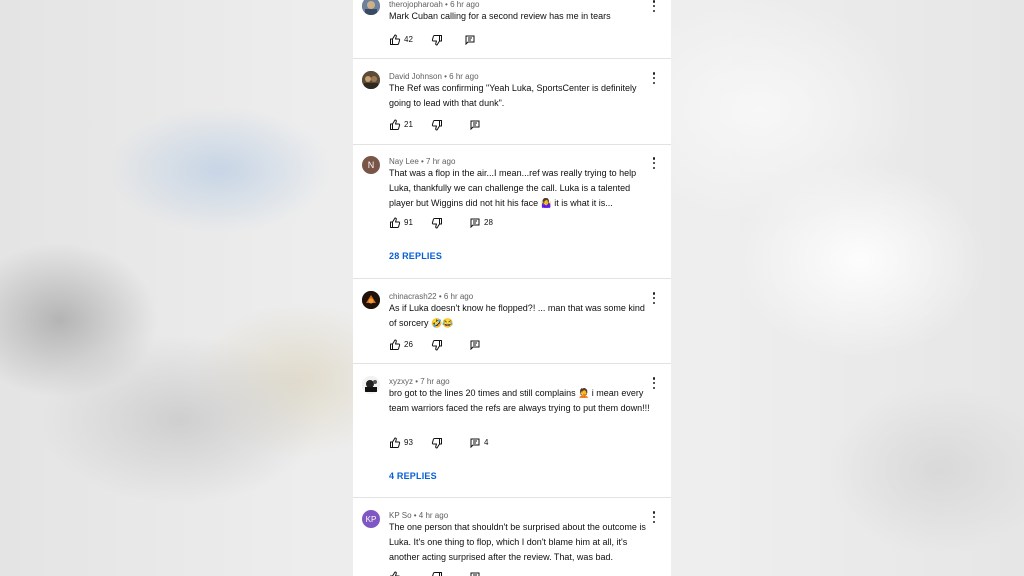 This screenshot has height=576, width=1024. I want to click on comment-meta: chinacrash22 • 6 hr ago, so click(431, 296).